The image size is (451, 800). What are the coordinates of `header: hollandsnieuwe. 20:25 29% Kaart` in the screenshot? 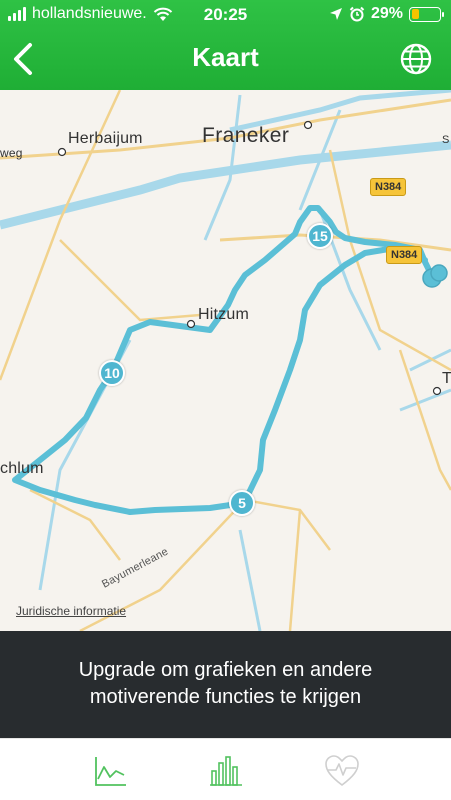 It's located at (225, 45).